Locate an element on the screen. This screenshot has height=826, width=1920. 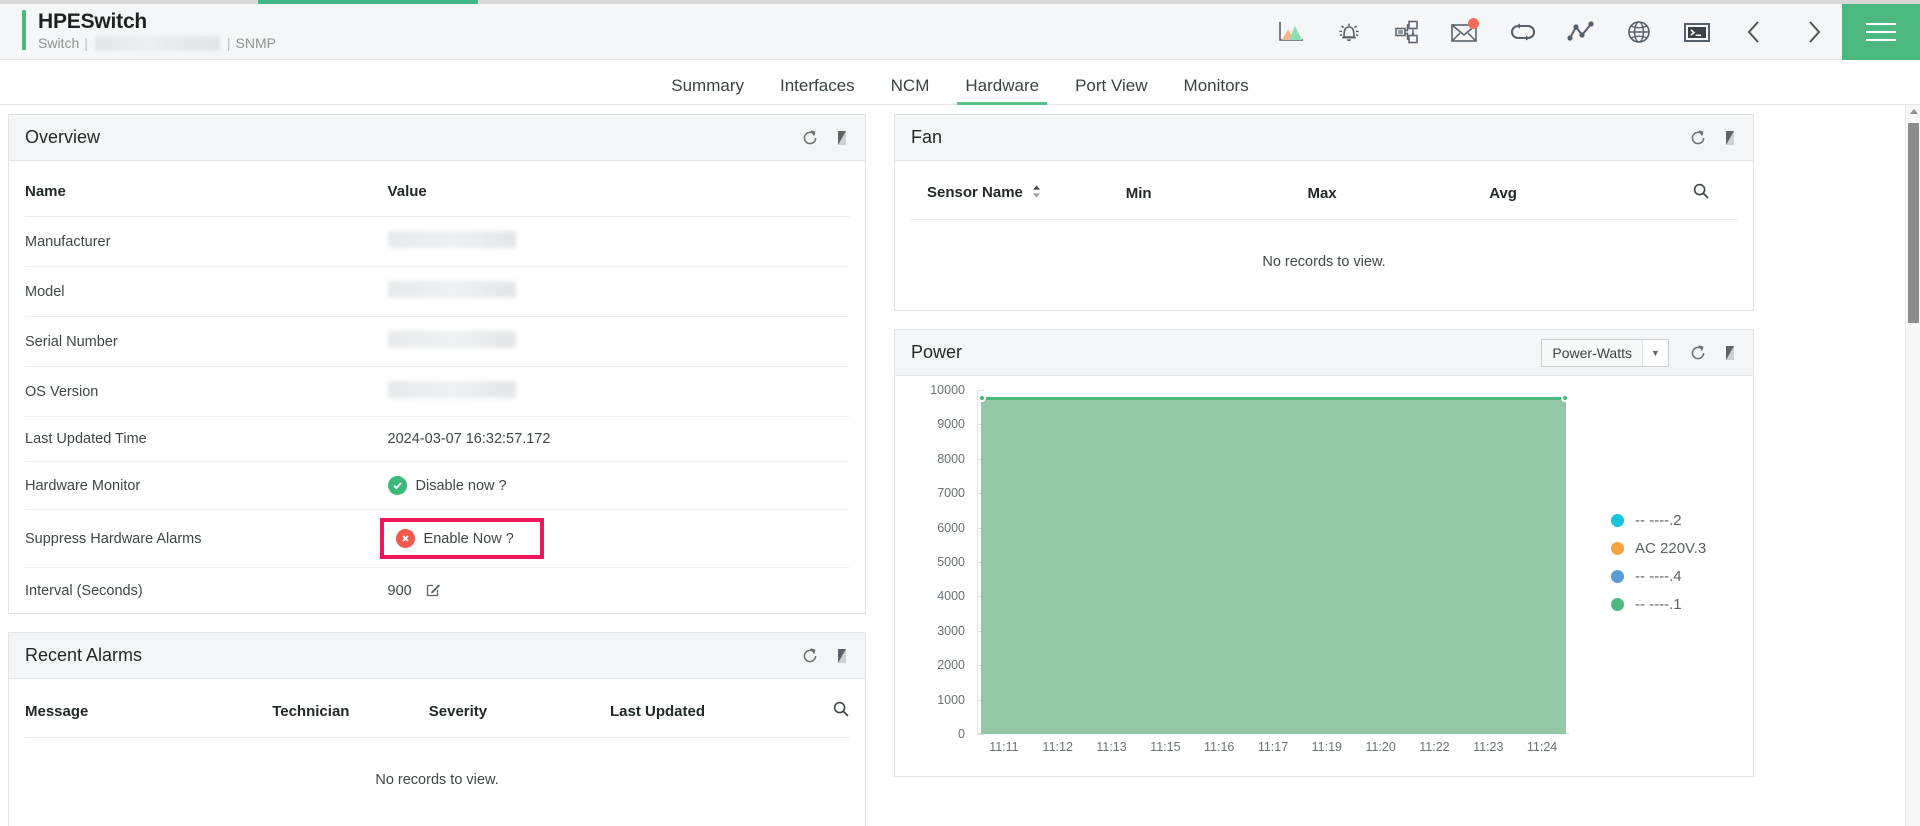
prev-arrow-icon is located at coordinates (1755, 32).